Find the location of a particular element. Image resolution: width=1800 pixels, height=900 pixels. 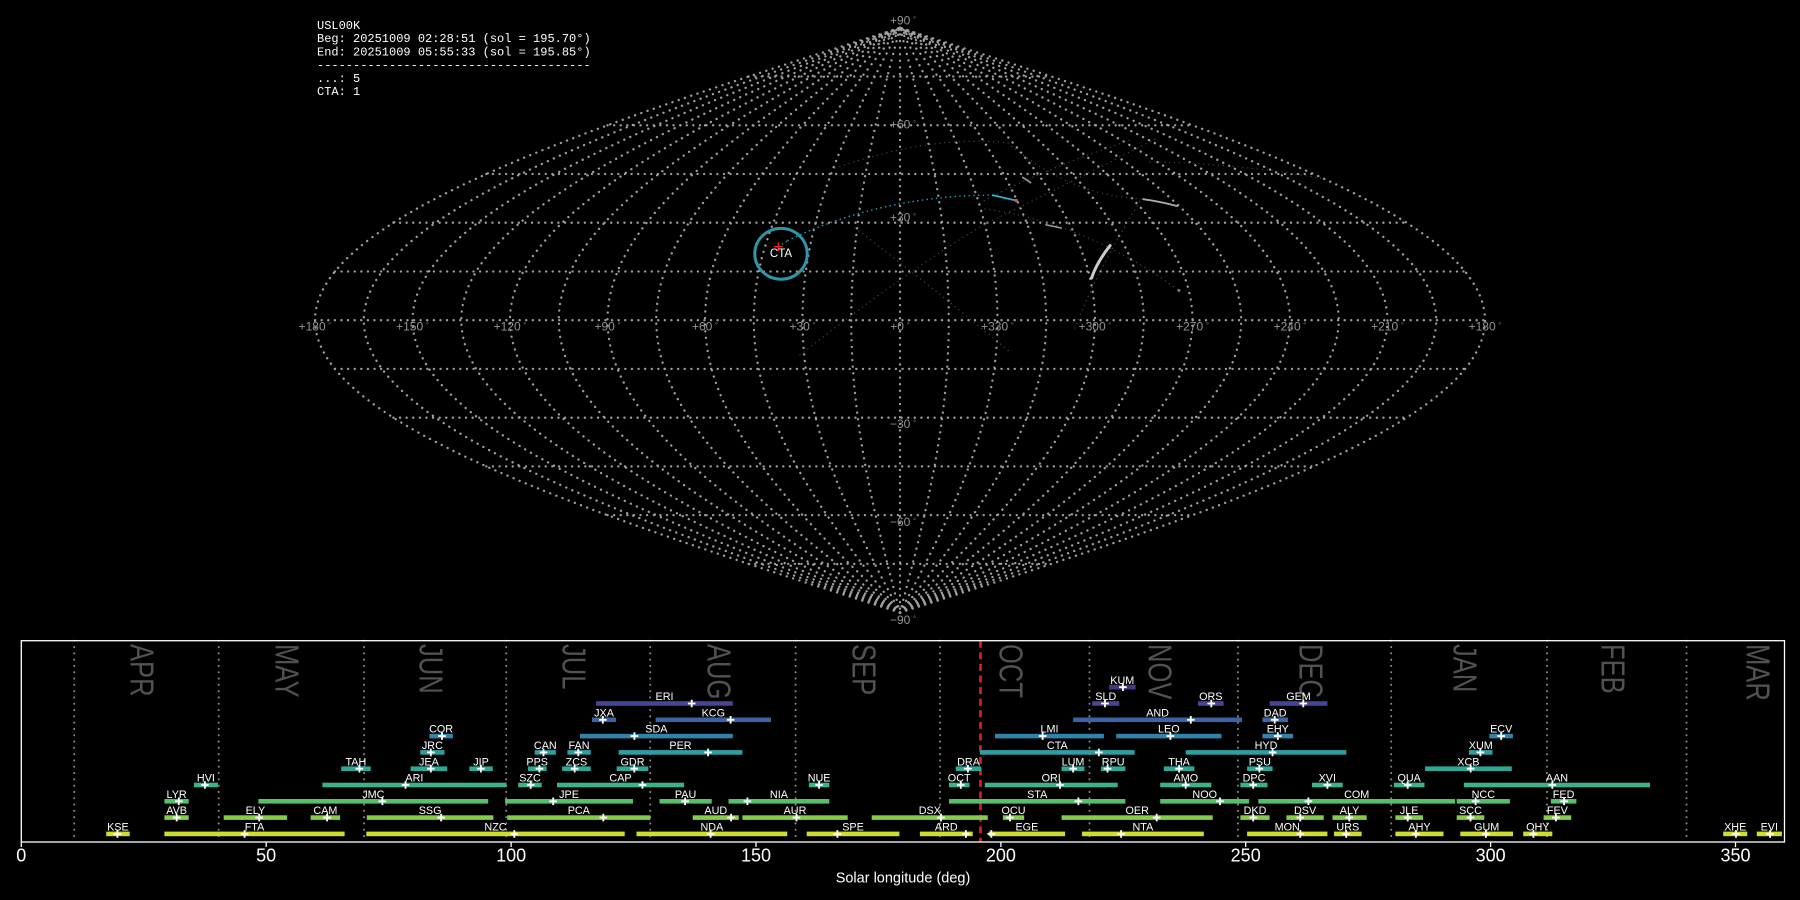

svg-text: AHY is located at coordinates (1419, 828).